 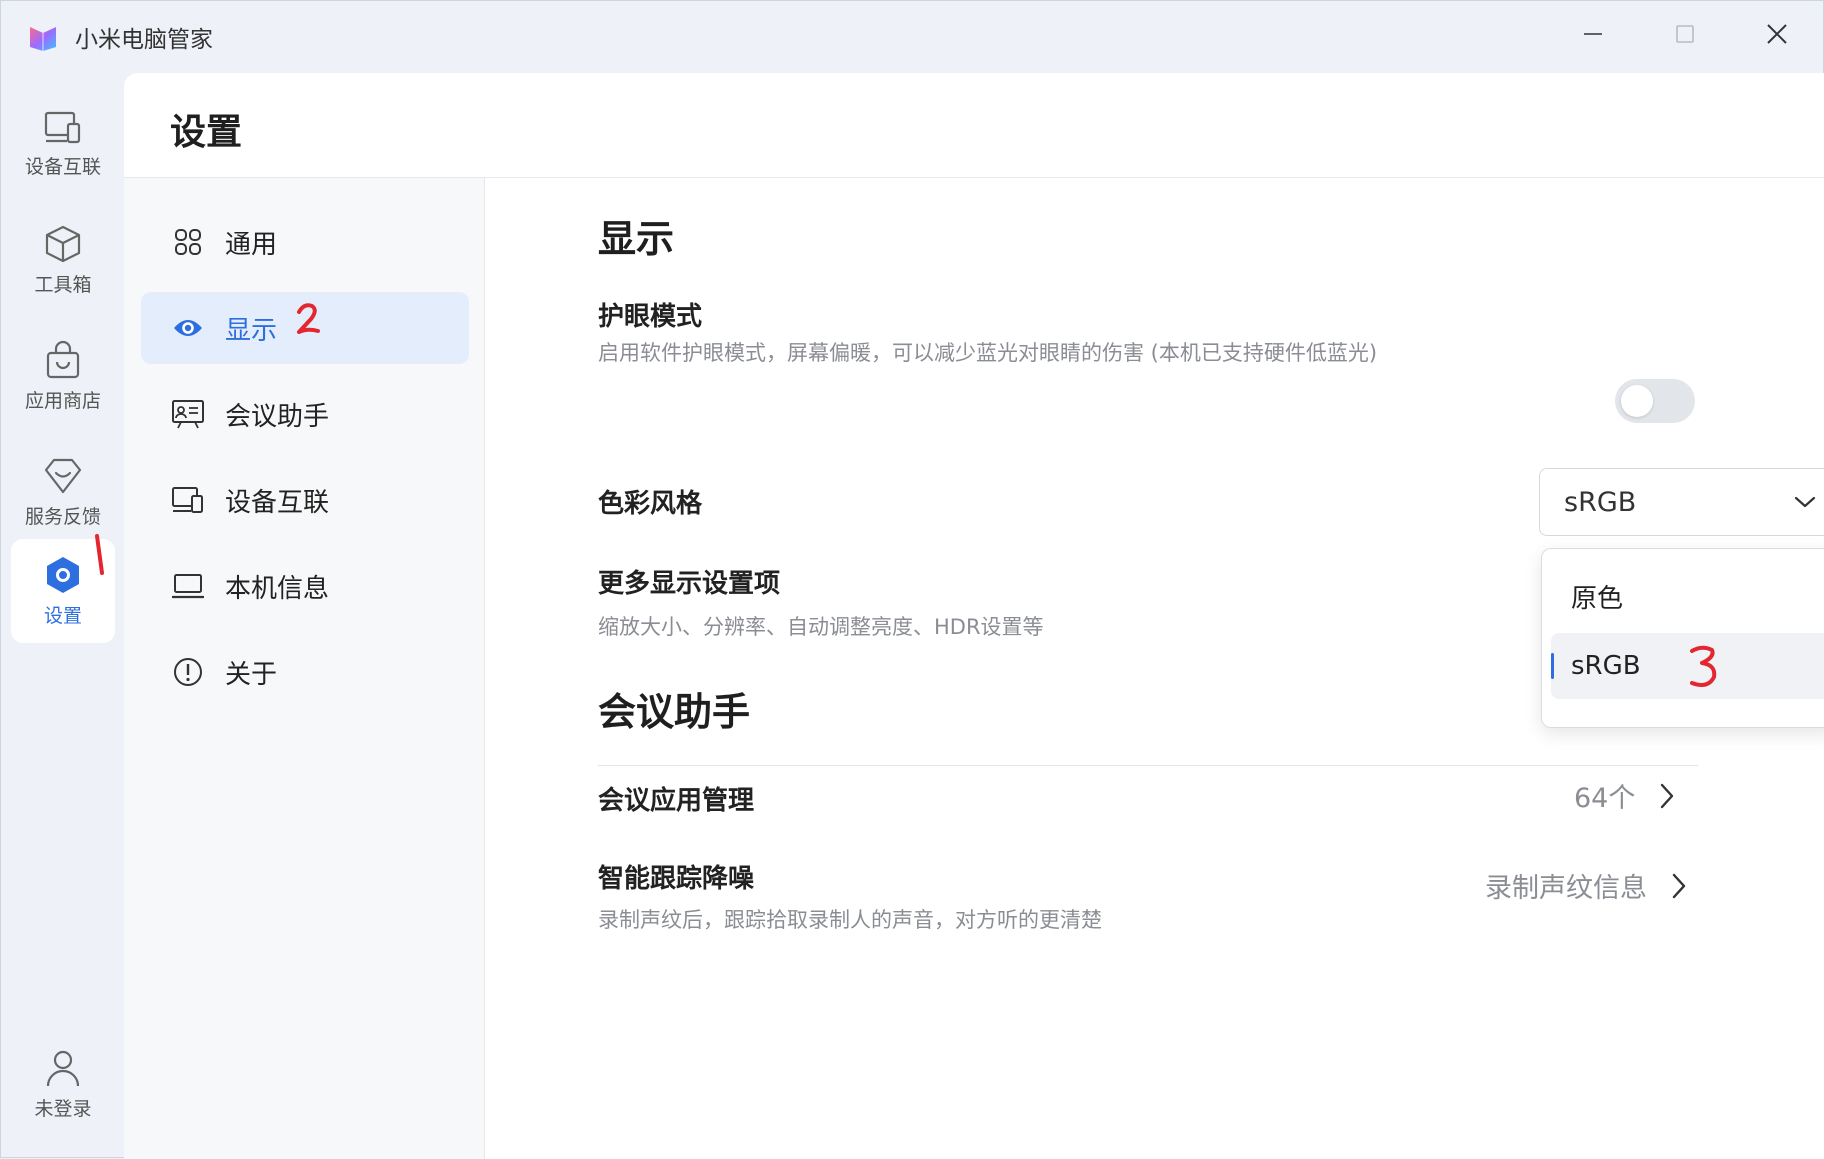 What do you see at coordinates (251, 330) in the screenshot?
I see `nav-item-label: 显示` at bounding box center [251, 330].